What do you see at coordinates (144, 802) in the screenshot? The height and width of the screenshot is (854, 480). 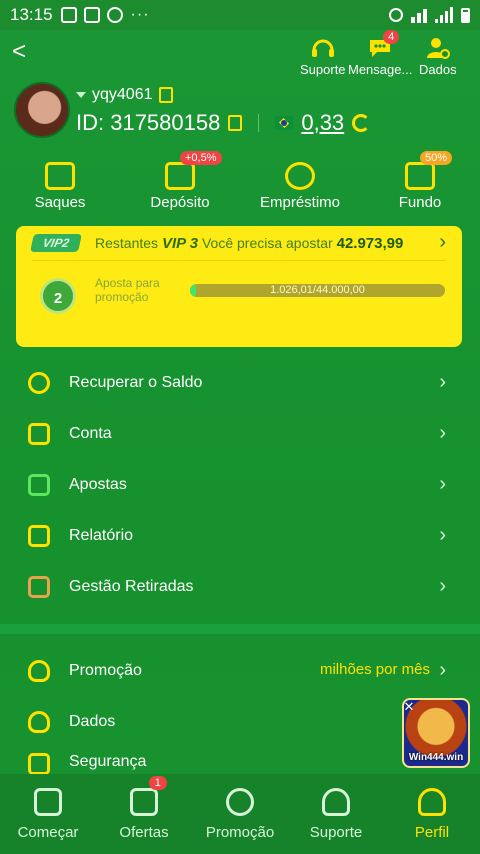 I see `gift-icon` at bounding box center [144, 802].